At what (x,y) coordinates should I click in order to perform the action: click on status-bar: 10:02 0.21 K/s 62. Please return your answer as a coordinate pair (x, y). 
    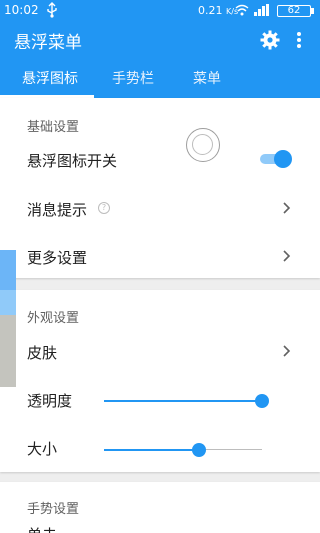
    Looking at the image, I should click on (160, 11).